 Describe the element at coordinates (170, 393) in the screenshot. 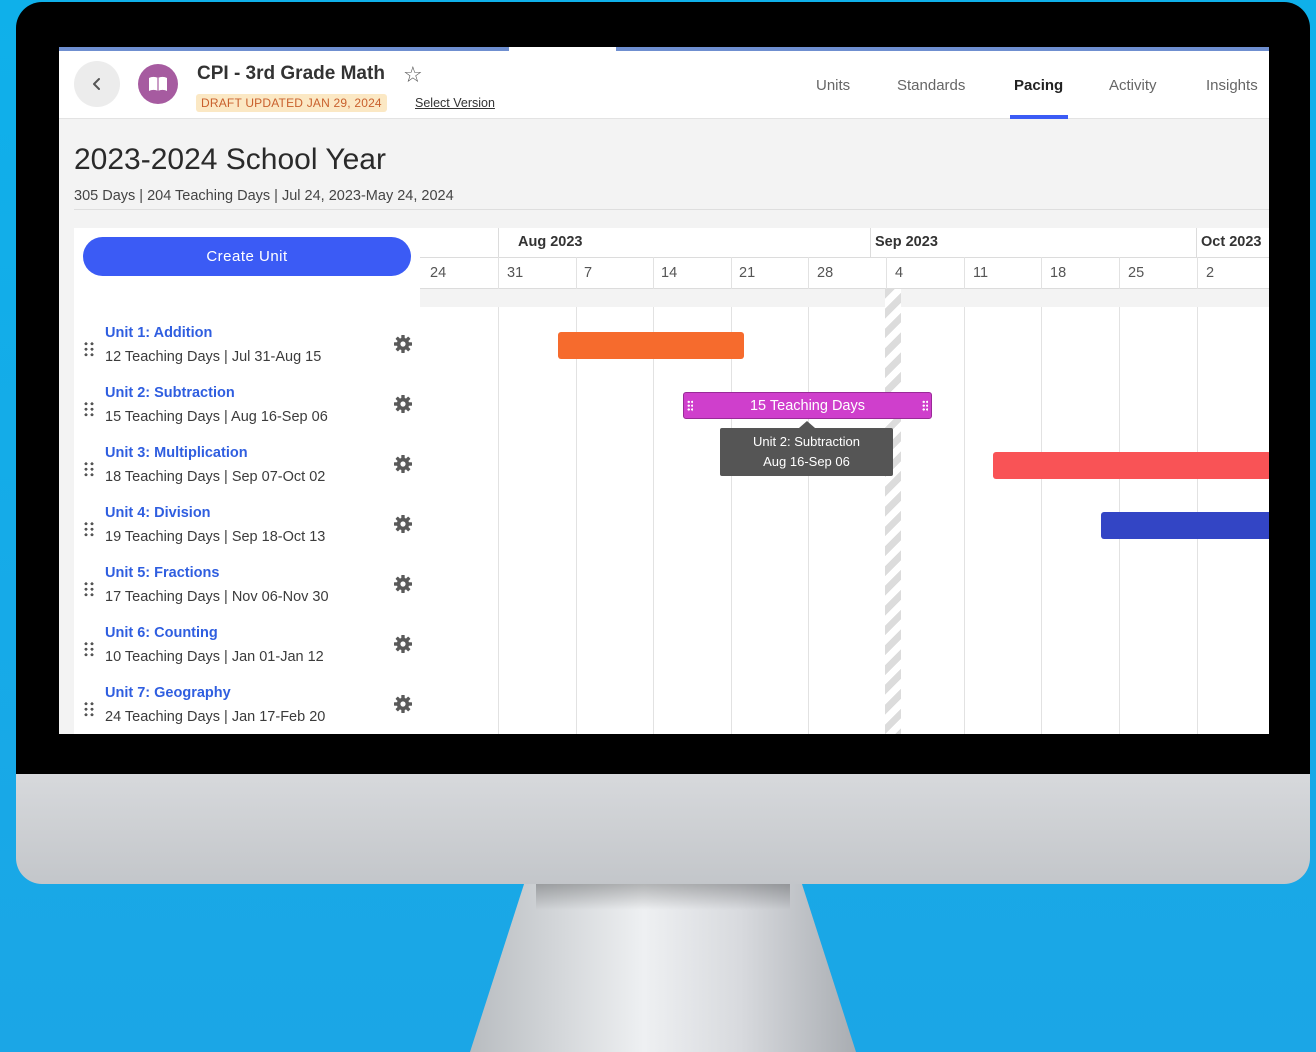

I see `unit-name-link: Unit 2: Subtraction` at that location.